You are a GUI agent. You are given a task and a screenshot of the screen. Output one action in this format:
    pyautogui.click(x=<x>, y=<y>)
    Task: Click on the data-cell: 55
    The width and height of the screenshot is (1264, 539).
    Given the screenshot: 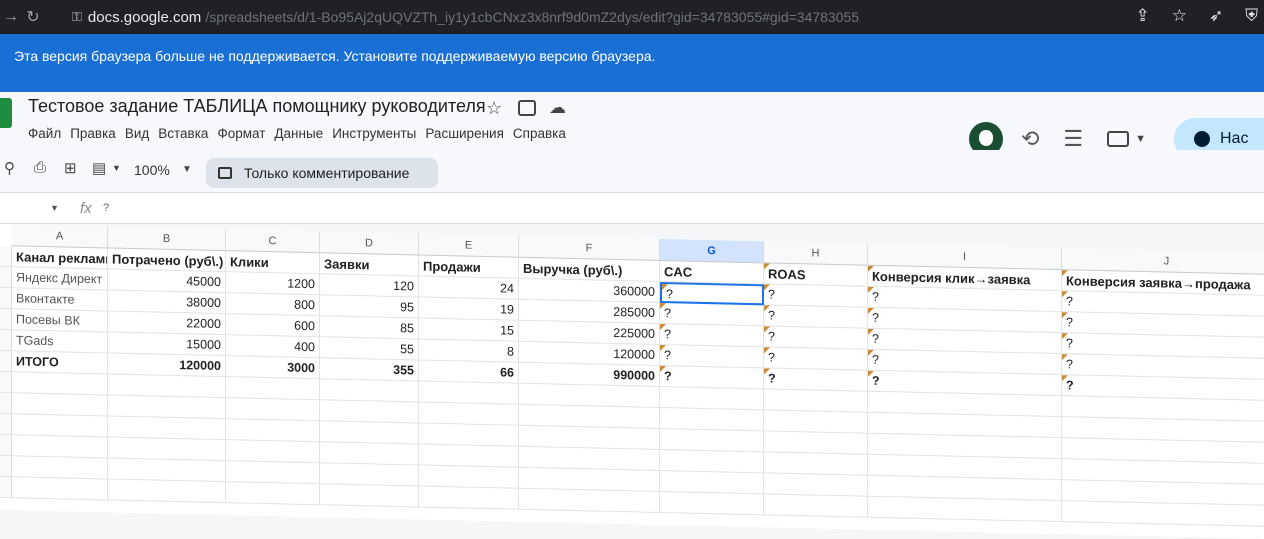 What is the action you would take?
    pyautogui.click(x=369, y=349)
    